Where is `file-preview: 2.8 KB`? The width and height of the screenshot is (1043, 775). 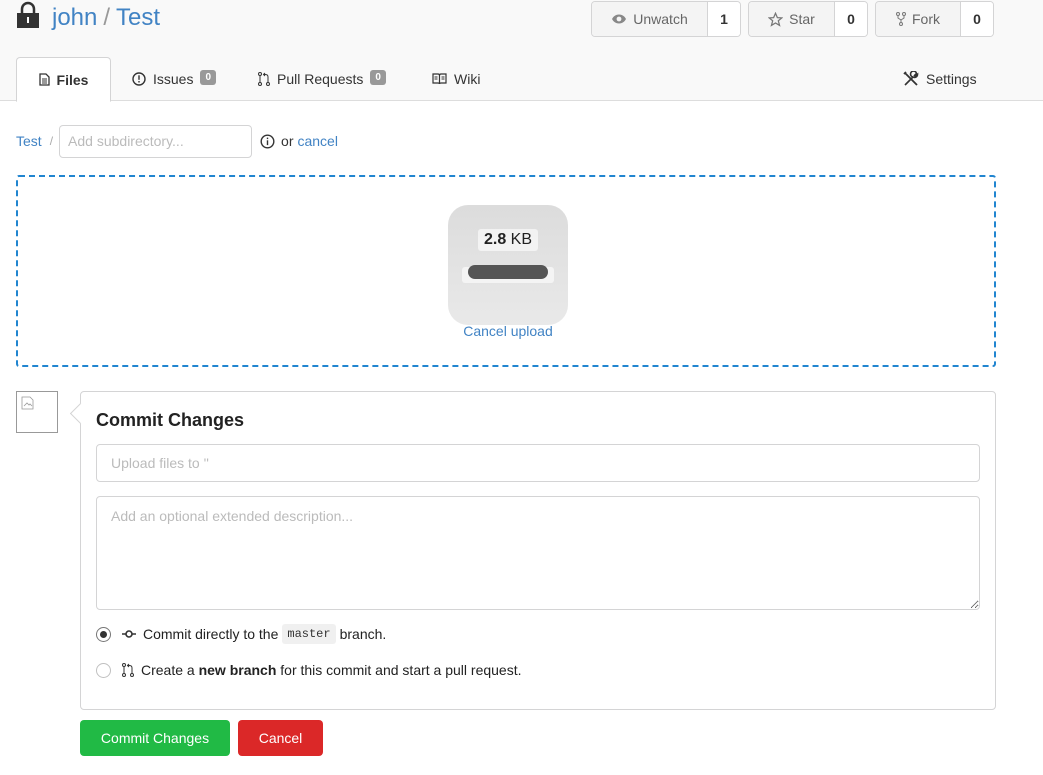 file-preview: 2.8 KB is located at coordinates (508, 265).